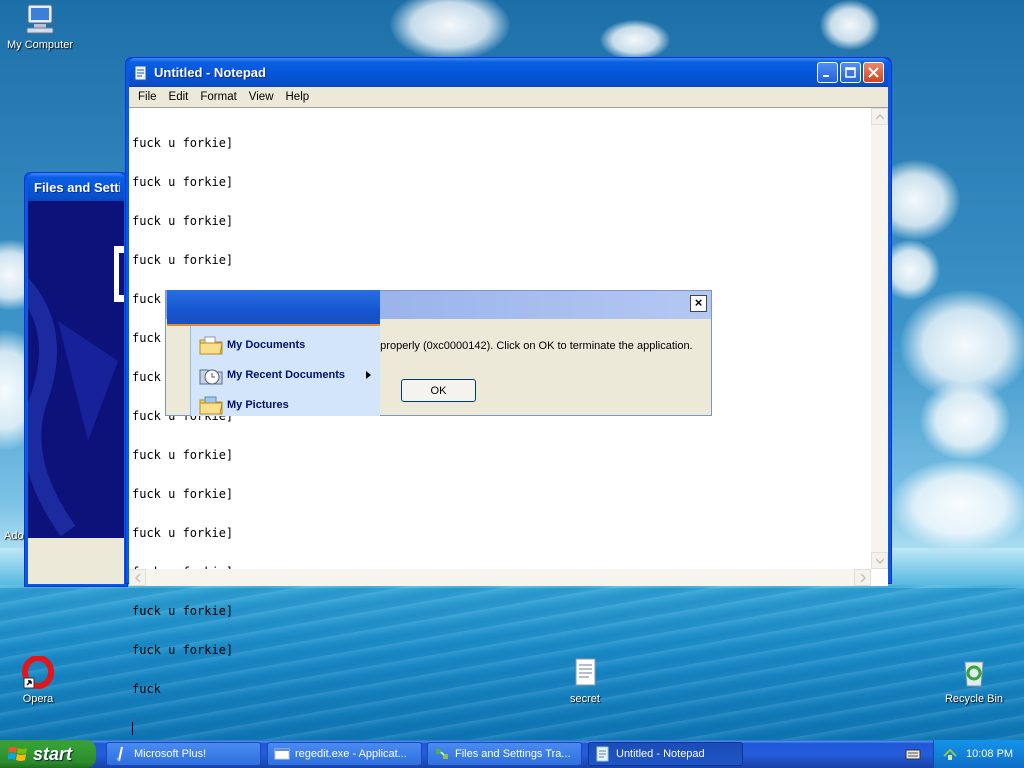 The image size is (1024, 768). What do you see at coordinates (500, 577) in the screenshot?
I see `horizontal-scrollbar` at bounding box center [500, 577].